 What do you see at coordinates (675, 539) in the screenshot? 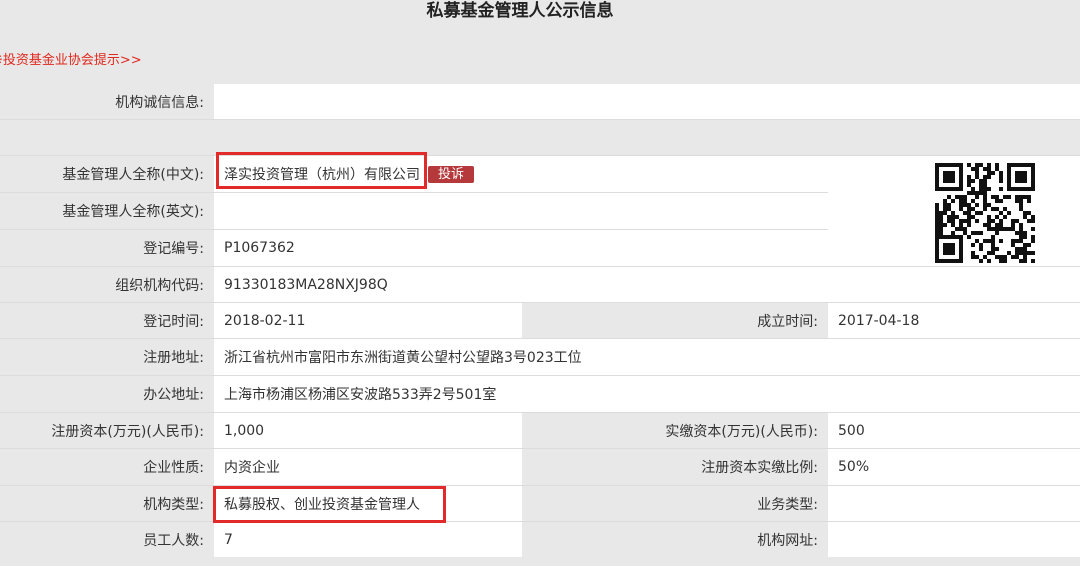
I see `website-label: 机构网址:` at bounding box center [675, 539].